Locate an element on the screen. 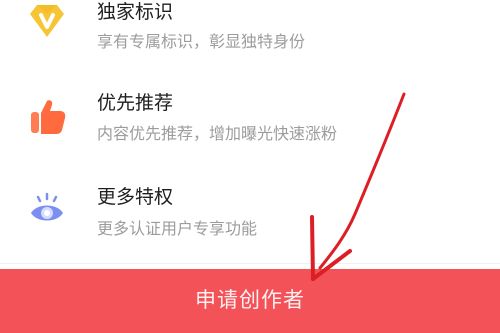 The image size is (500, 333). benefit-title: 更多特权 is located at coordinates (135, 197).